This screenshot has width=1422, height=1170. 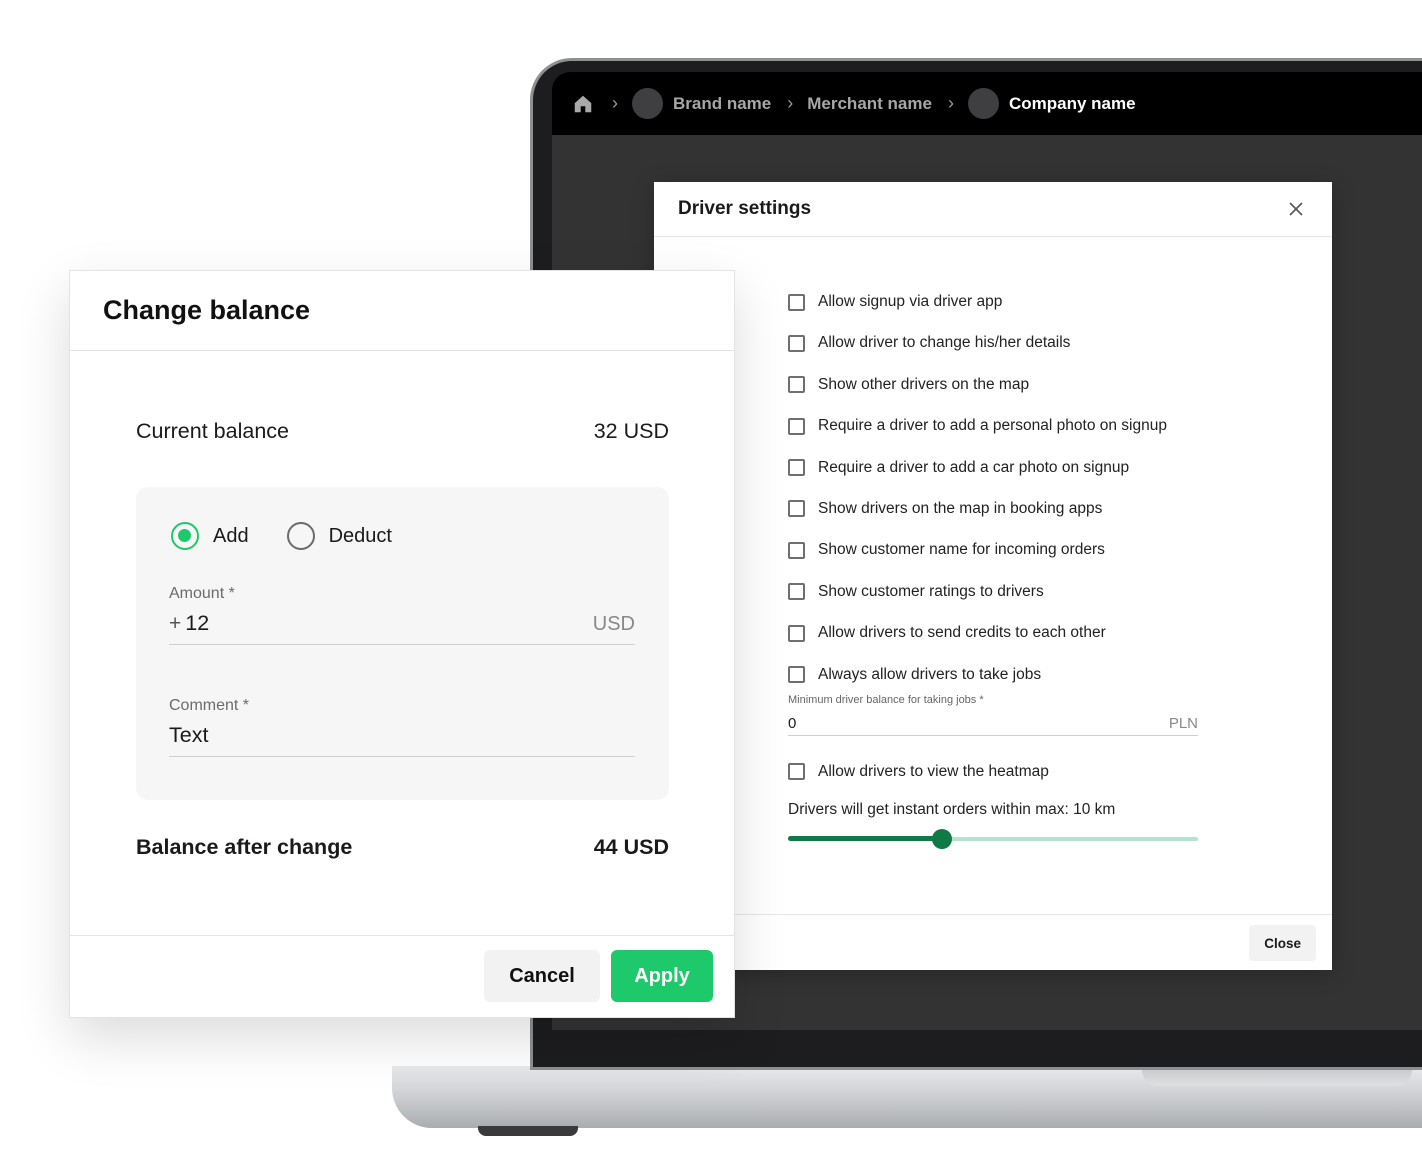 I want to click on option-row: Show other drivers on the map, so click(x=993, y=385).